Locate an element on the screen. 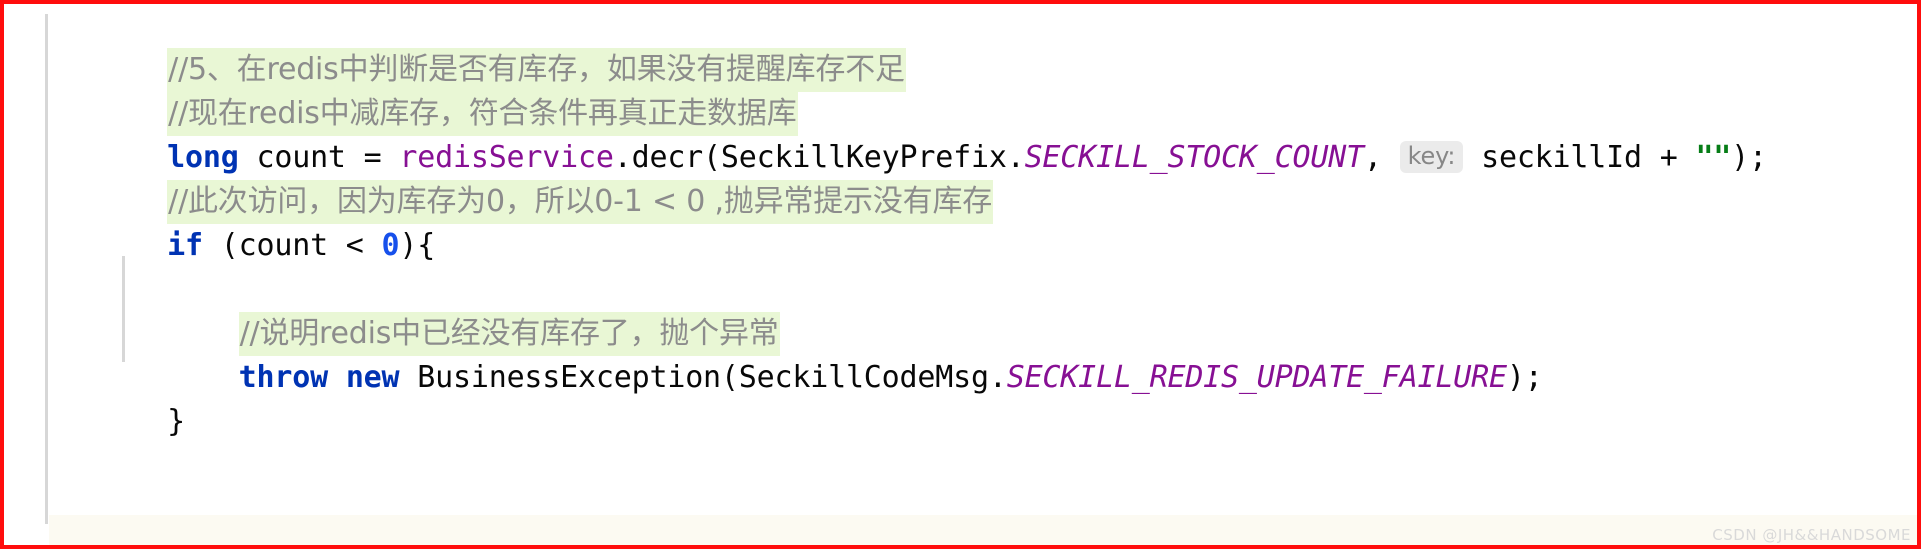 The height and width of the screenshot is (549, 1921). gutter-separator-line is located at coordinates (46, 269).